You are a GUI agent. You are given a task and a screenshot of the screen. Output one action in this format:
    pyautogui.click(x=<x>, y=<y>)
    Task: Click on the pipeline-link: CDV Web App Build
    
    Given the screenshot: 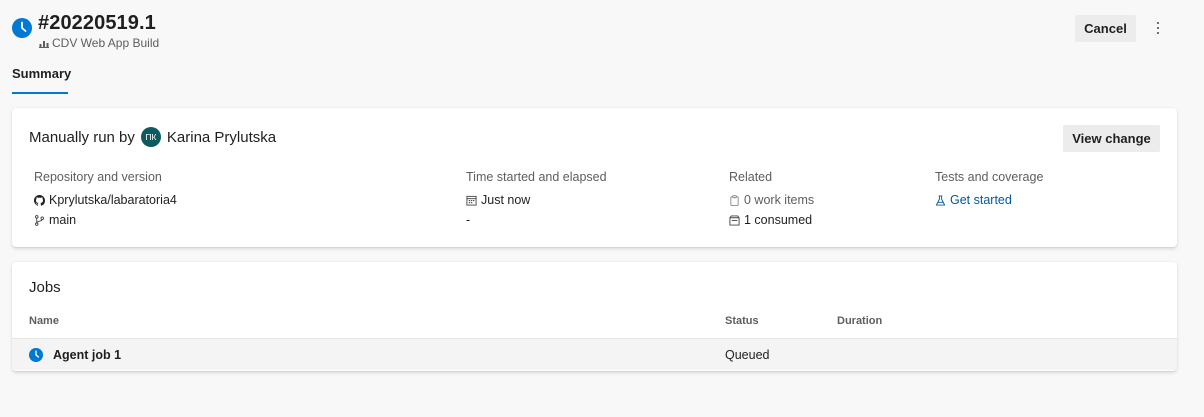 What is the action you would take?
    pyautogui.click(x=99, y=43)
    